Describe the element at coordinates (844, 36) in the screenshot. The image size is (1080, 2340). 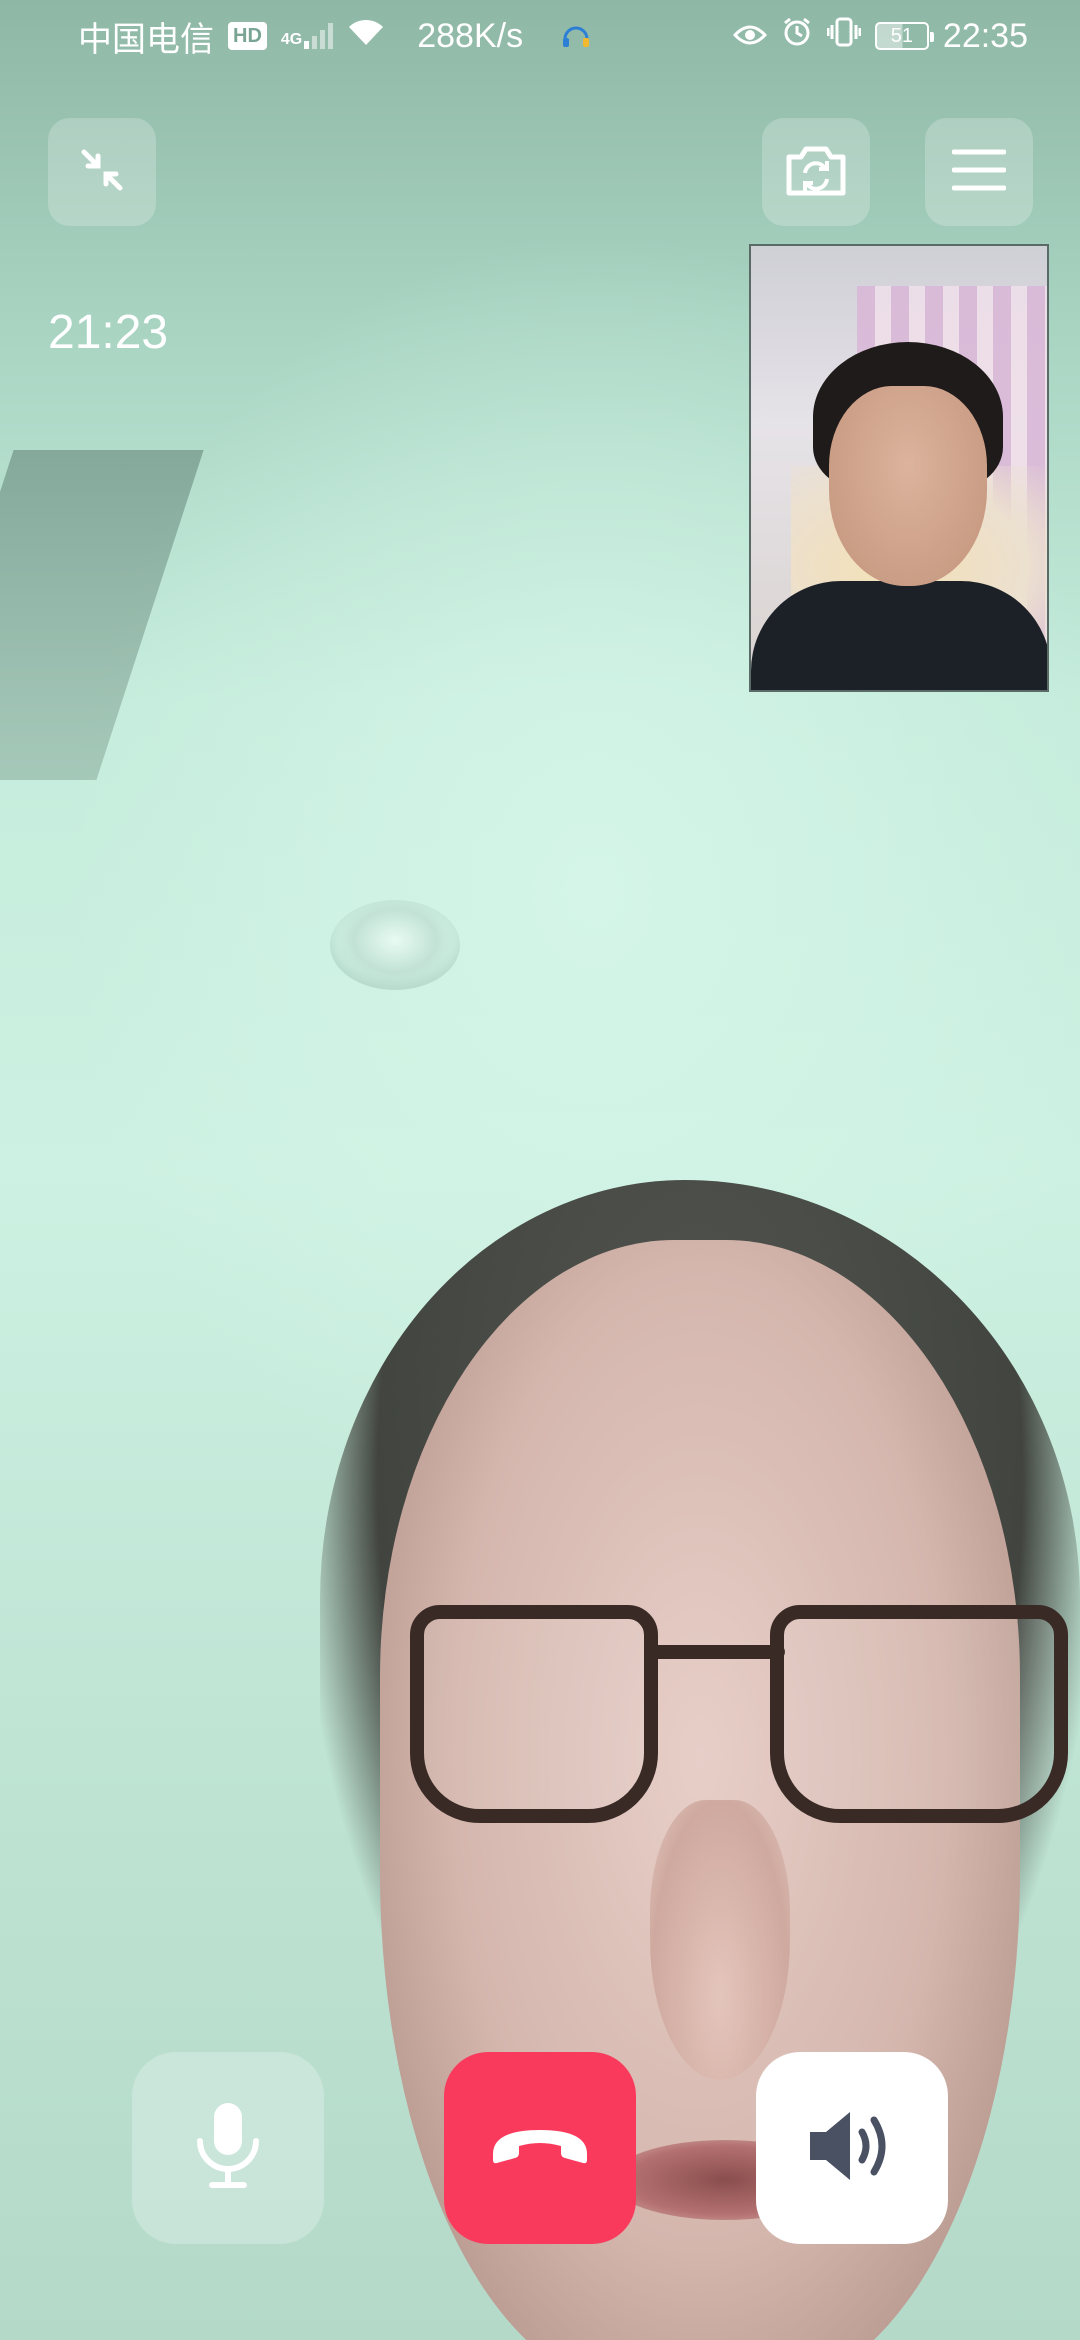
I see `vibrate-icon` at that location.